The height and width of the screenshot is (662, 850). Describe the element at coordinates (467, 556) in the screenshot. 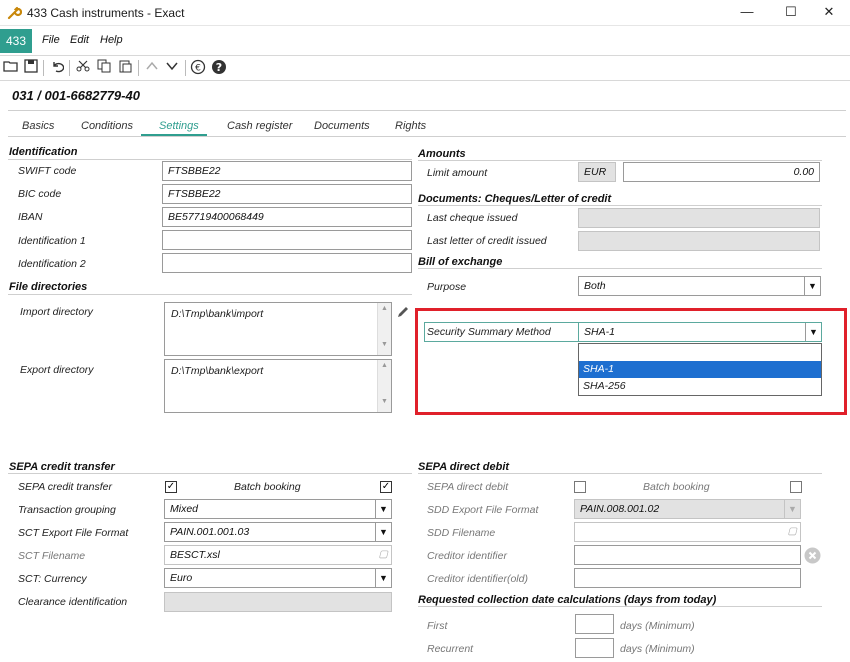

I see `creditor-identifier-label: Creditor identifier` at that location.